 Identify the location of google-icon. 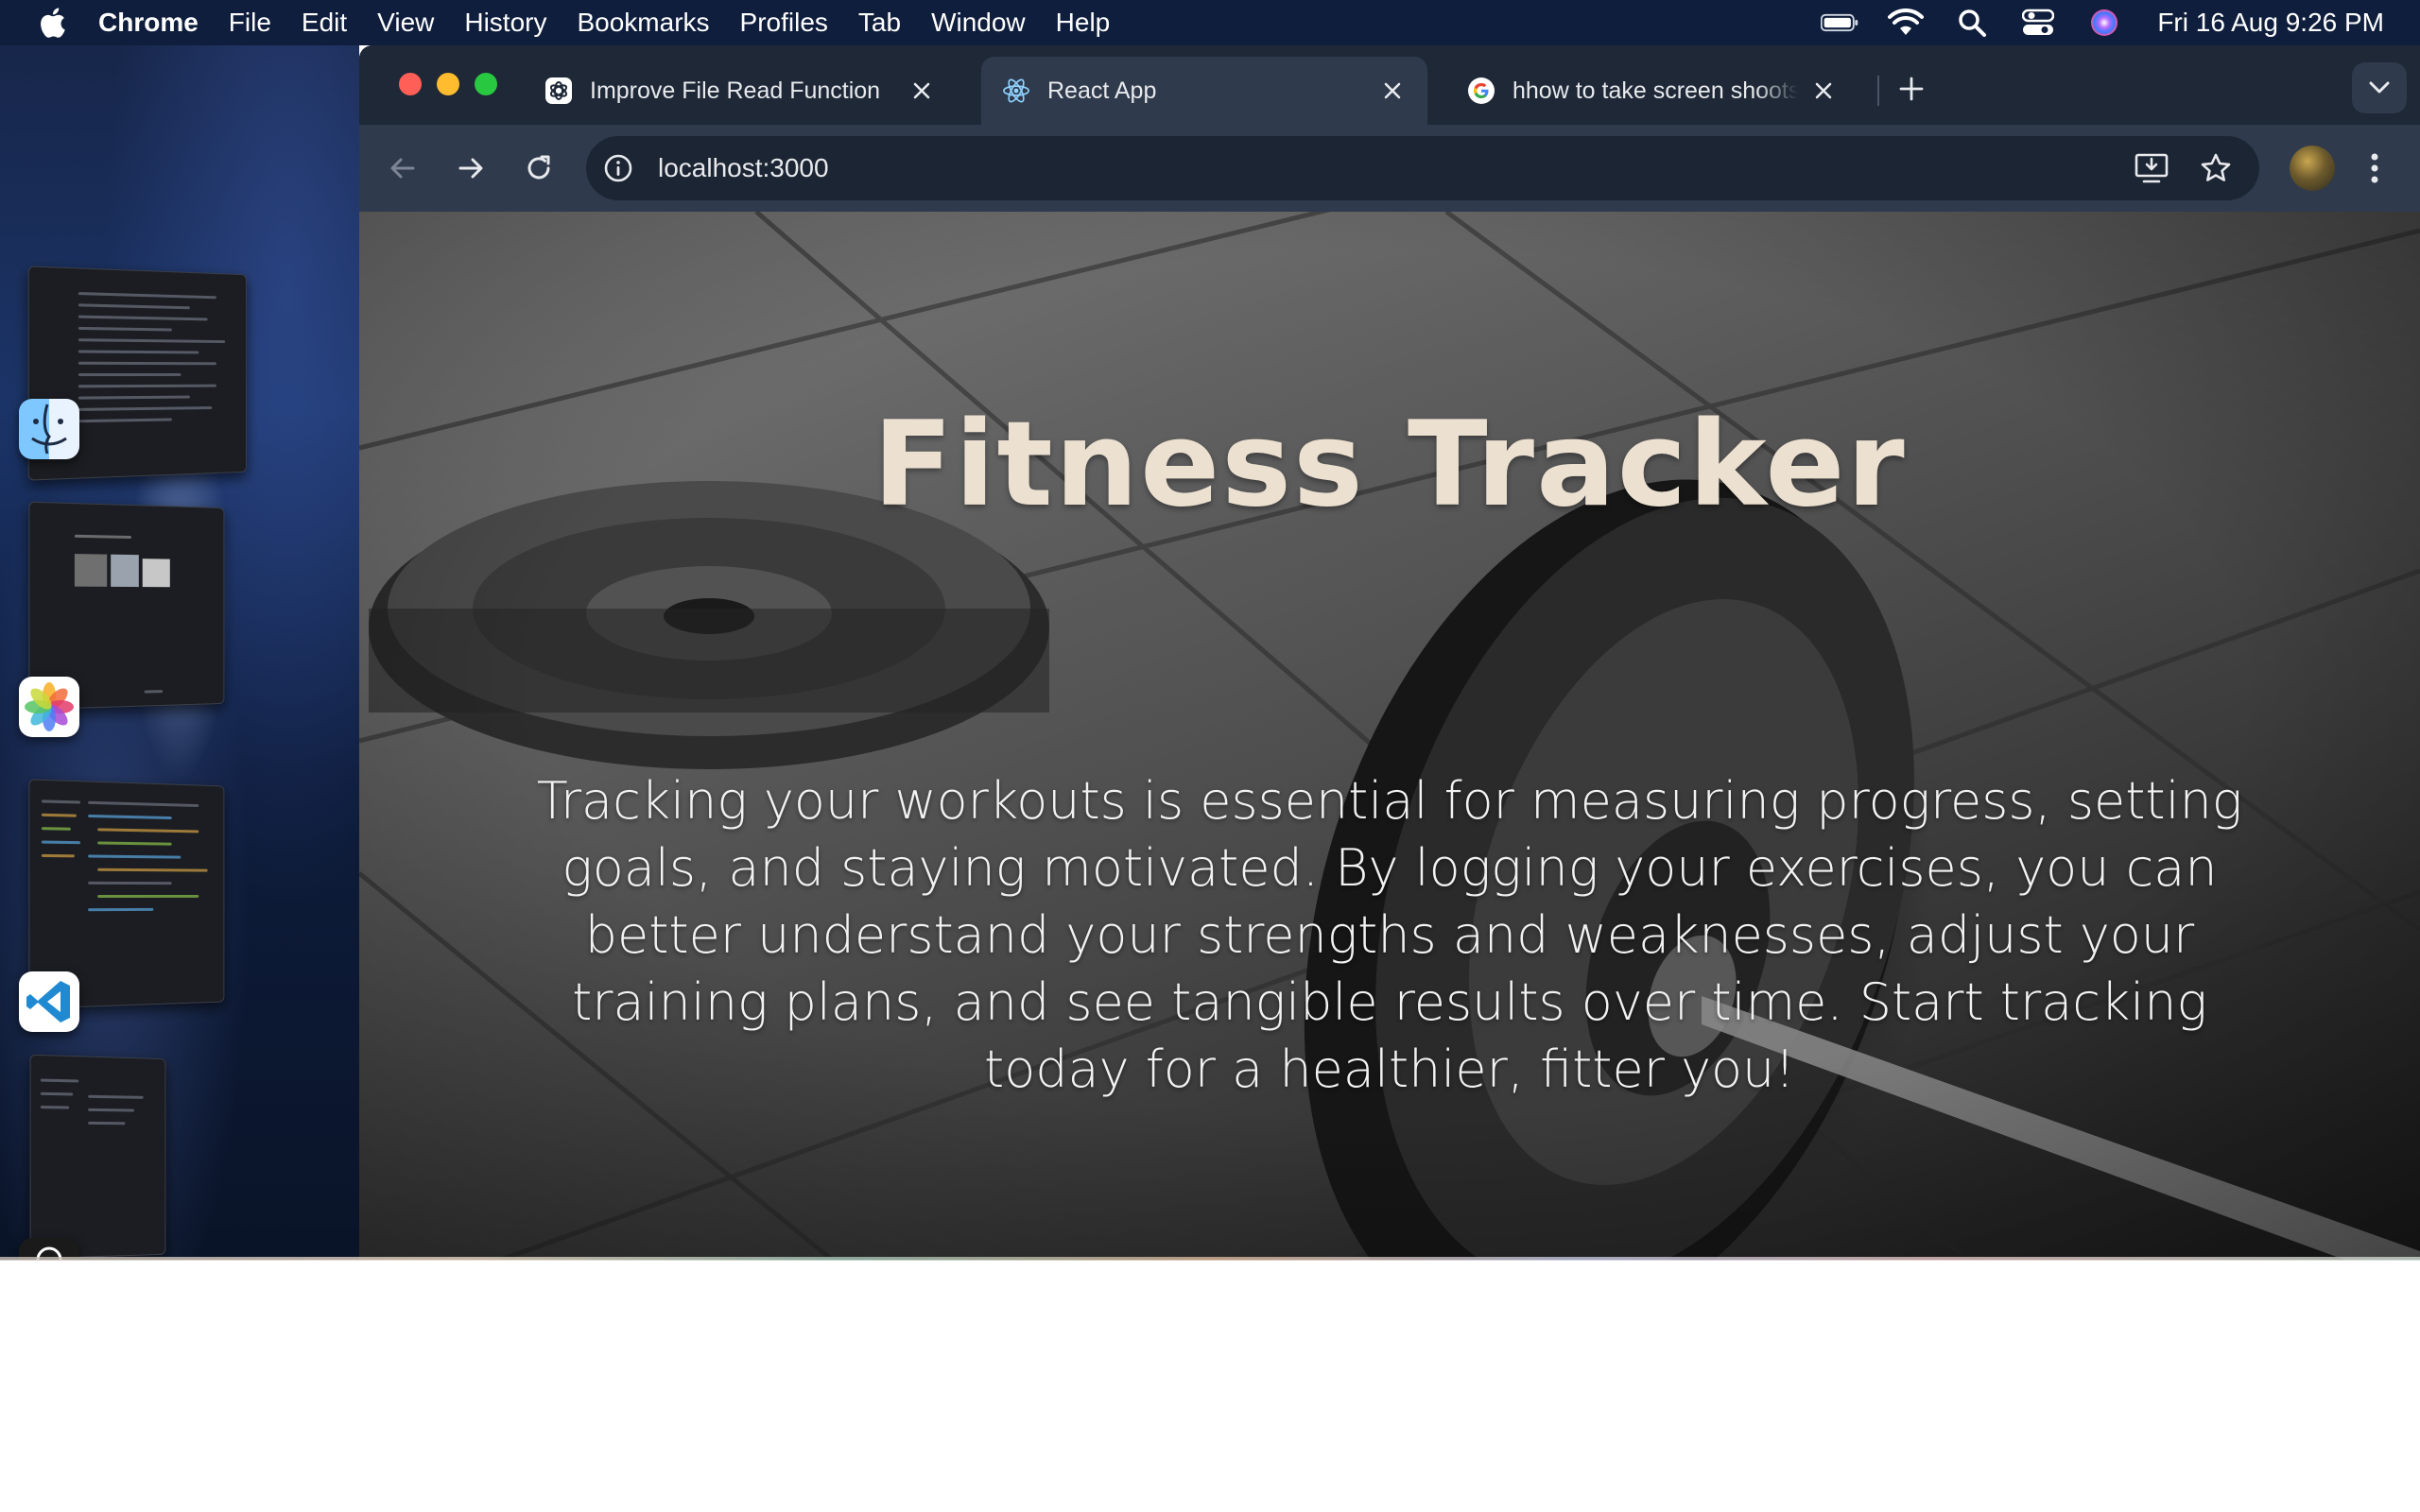
(1481, 91).